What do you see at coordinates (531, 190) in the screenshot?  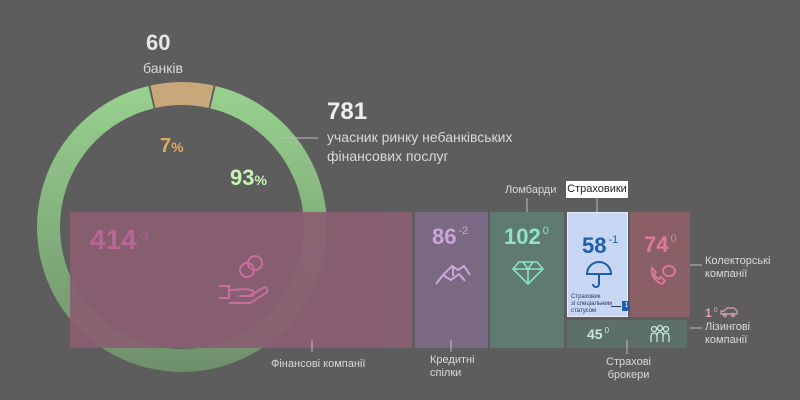 I see `pawnshops-label: Ломбарди` at bounding box center [531, 190].